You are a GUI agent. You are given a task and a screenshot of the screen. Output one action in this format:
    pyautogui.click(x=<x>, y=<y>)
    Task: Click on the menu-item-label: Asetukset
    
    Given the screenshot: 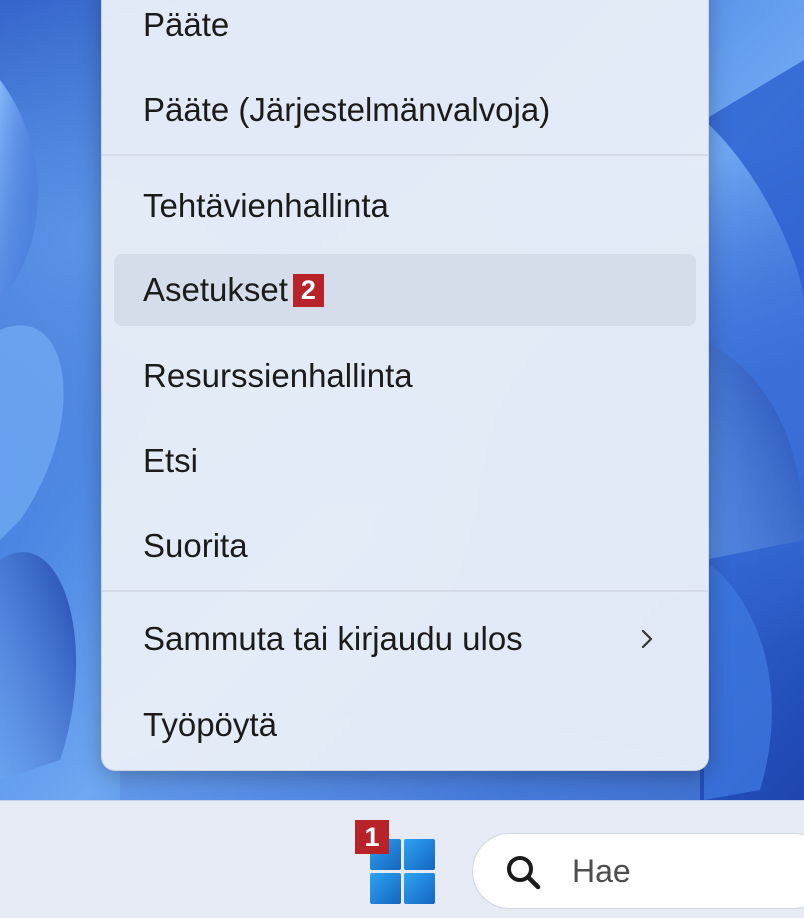 What is the action you would take?
    pyautogui.click(x=215, y=289)
    